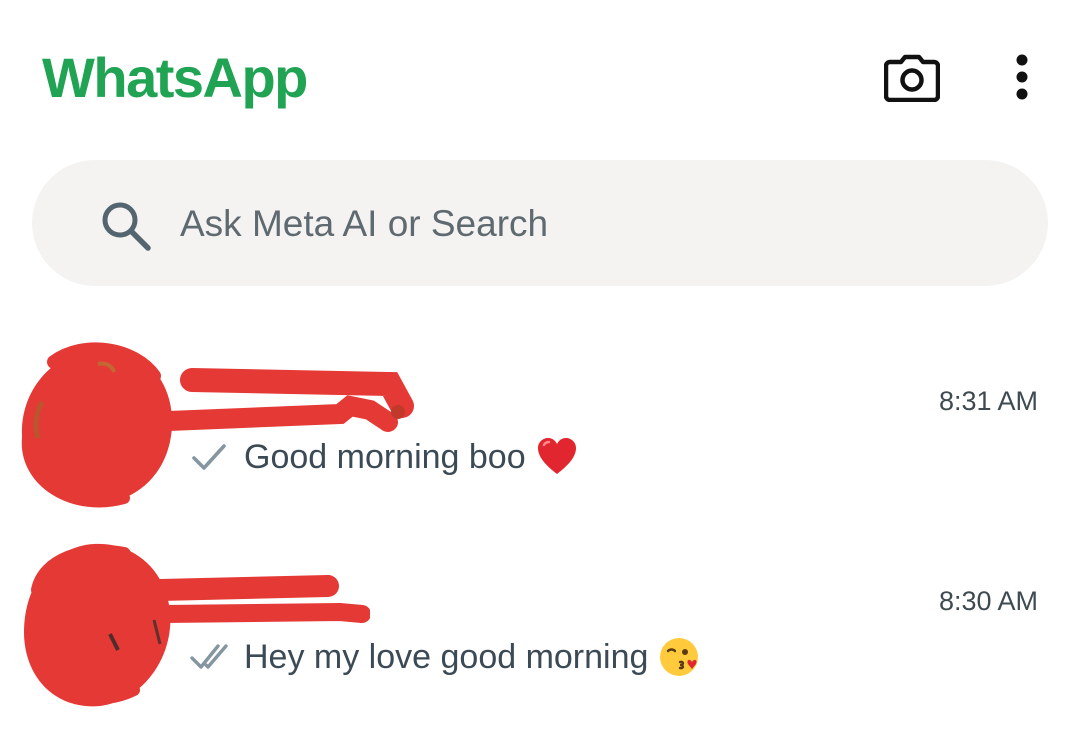 The image size is (1078, 732). What do you see at coordinates (556, 456) in the screenshot?
I see `red-heart-emoji-icon` at bounding box center [556, 456].